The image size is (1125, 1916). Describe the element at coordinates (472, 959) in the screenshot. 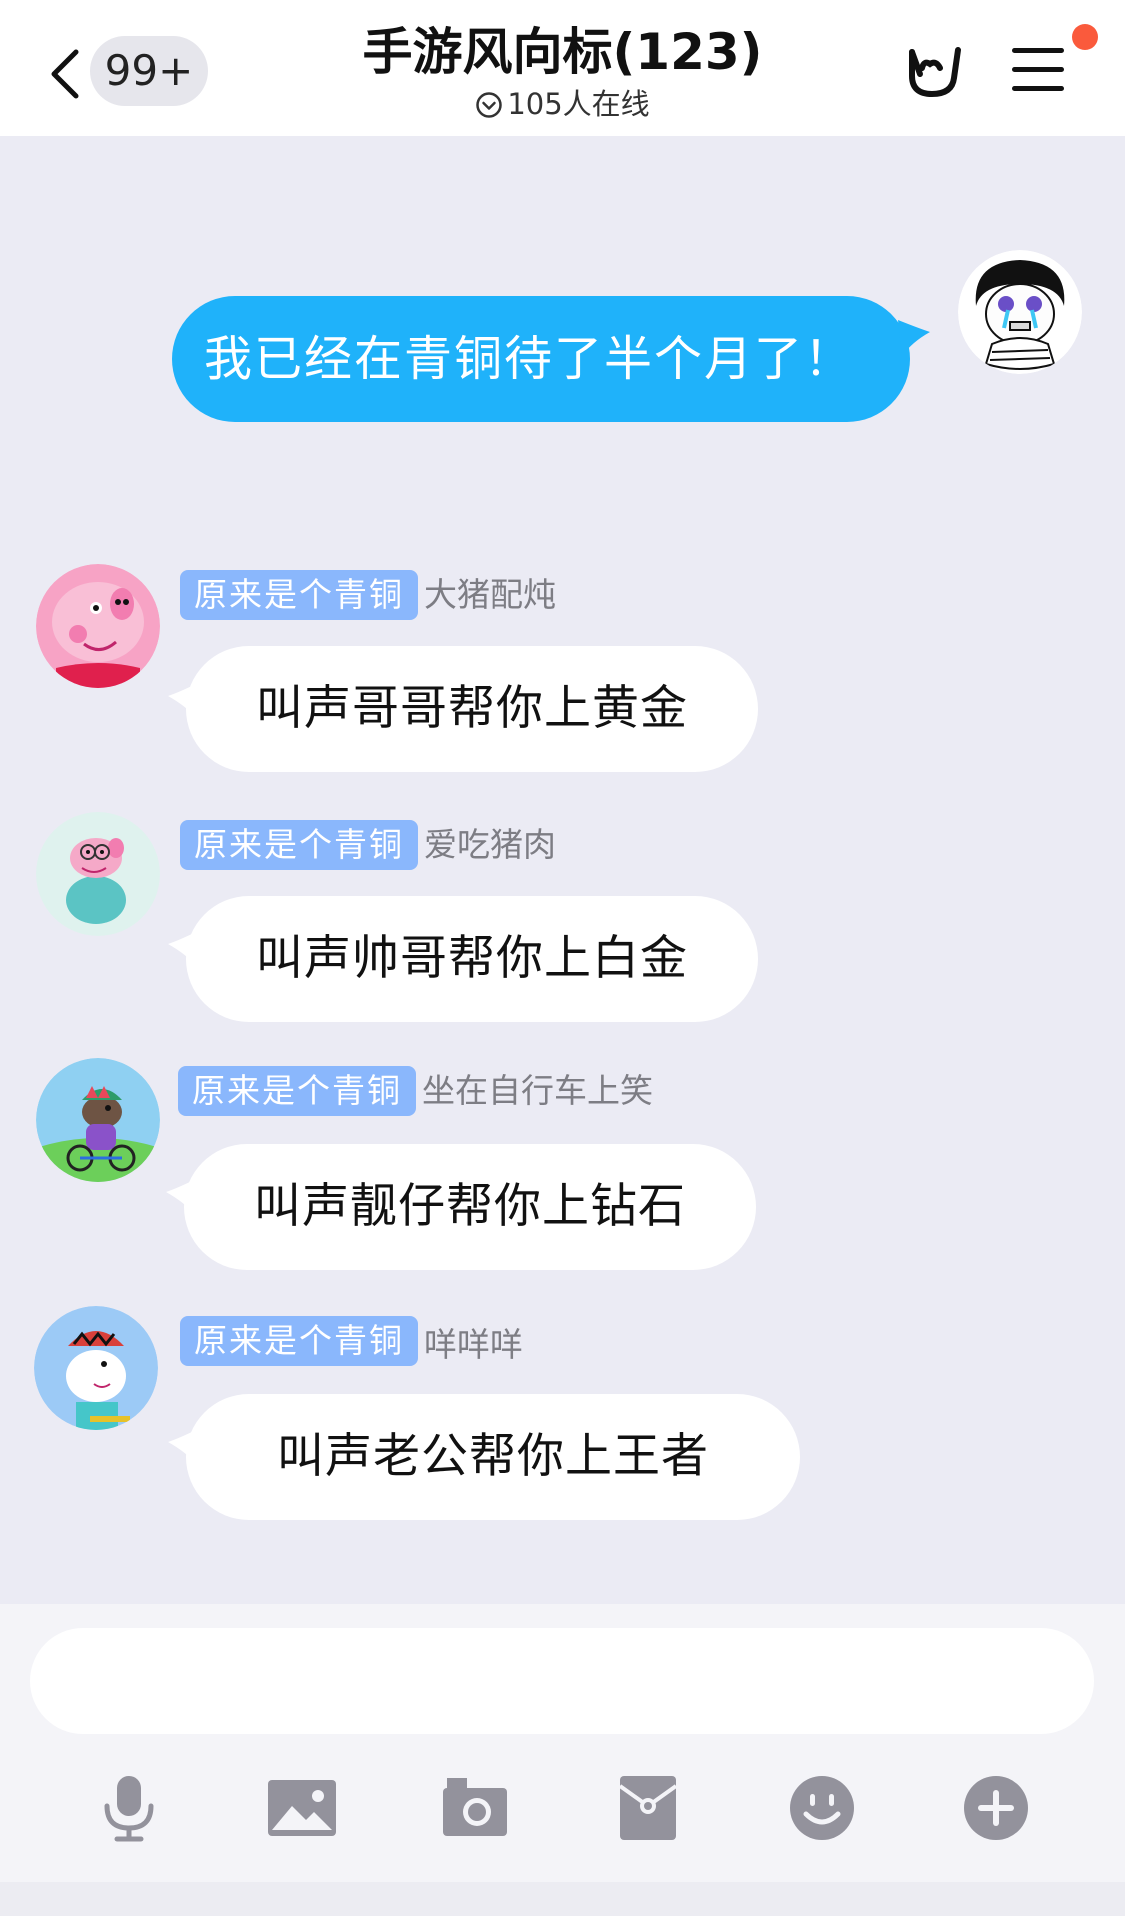

I see `message-bubble: 叫声帅哥帮你上白金` at that location.